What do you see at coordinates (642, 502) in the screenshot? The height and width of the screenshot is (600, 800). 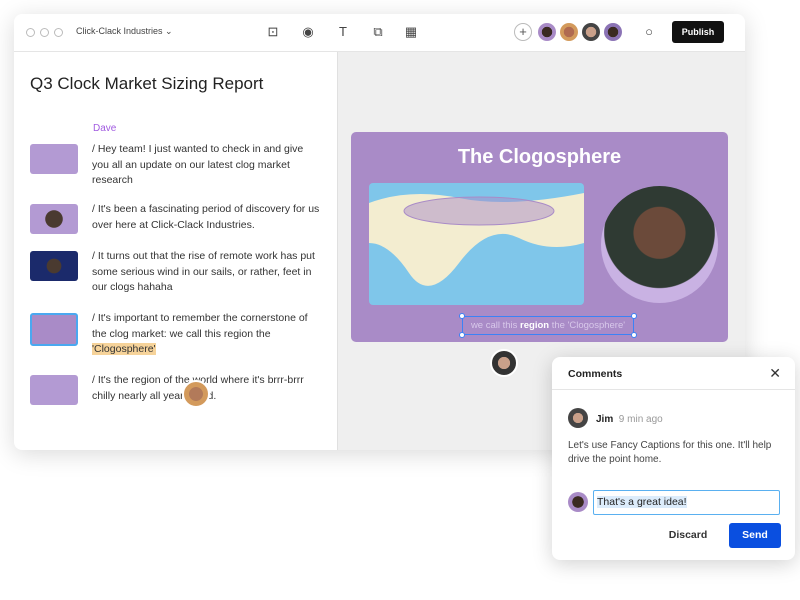 I see `reply-text: That's a great idea!` at bounding box center [642, 502].